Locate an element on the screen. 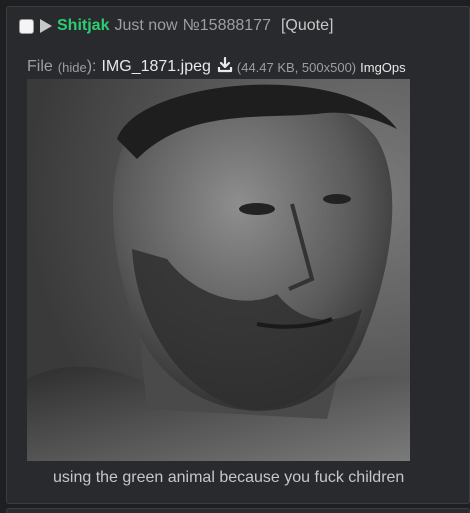 The width and height of the screenshot is (470, 513). file-name-link: IMG_1871.jpeg is located at coordinates (155, 67).